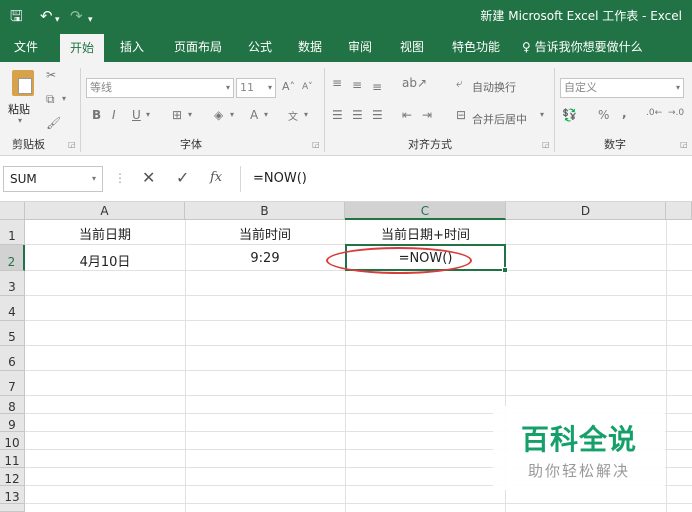 Image resolution: width=692 pixels, height=512 pixels. What do you see at coordinates (260, 47) in the screenshot?
I see `tab-formulas: 公式` at bounding box center [260, 47].